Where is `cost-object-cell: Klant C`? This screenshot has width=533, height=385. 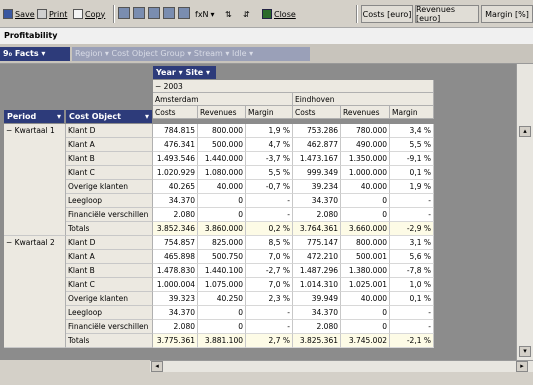 cost-object-cell: Klant C is located at coordinates (109, 173).